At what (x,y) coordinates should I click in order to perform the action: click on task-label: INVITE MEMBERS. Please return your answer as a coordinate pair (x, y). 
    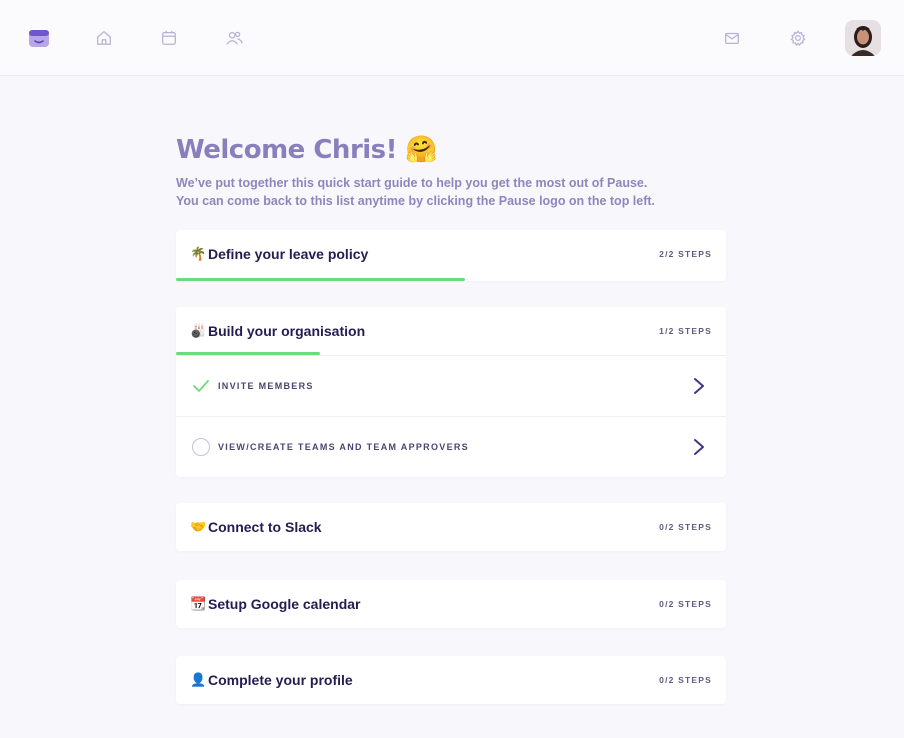
    Looking at the image, I should click on (266, 386).